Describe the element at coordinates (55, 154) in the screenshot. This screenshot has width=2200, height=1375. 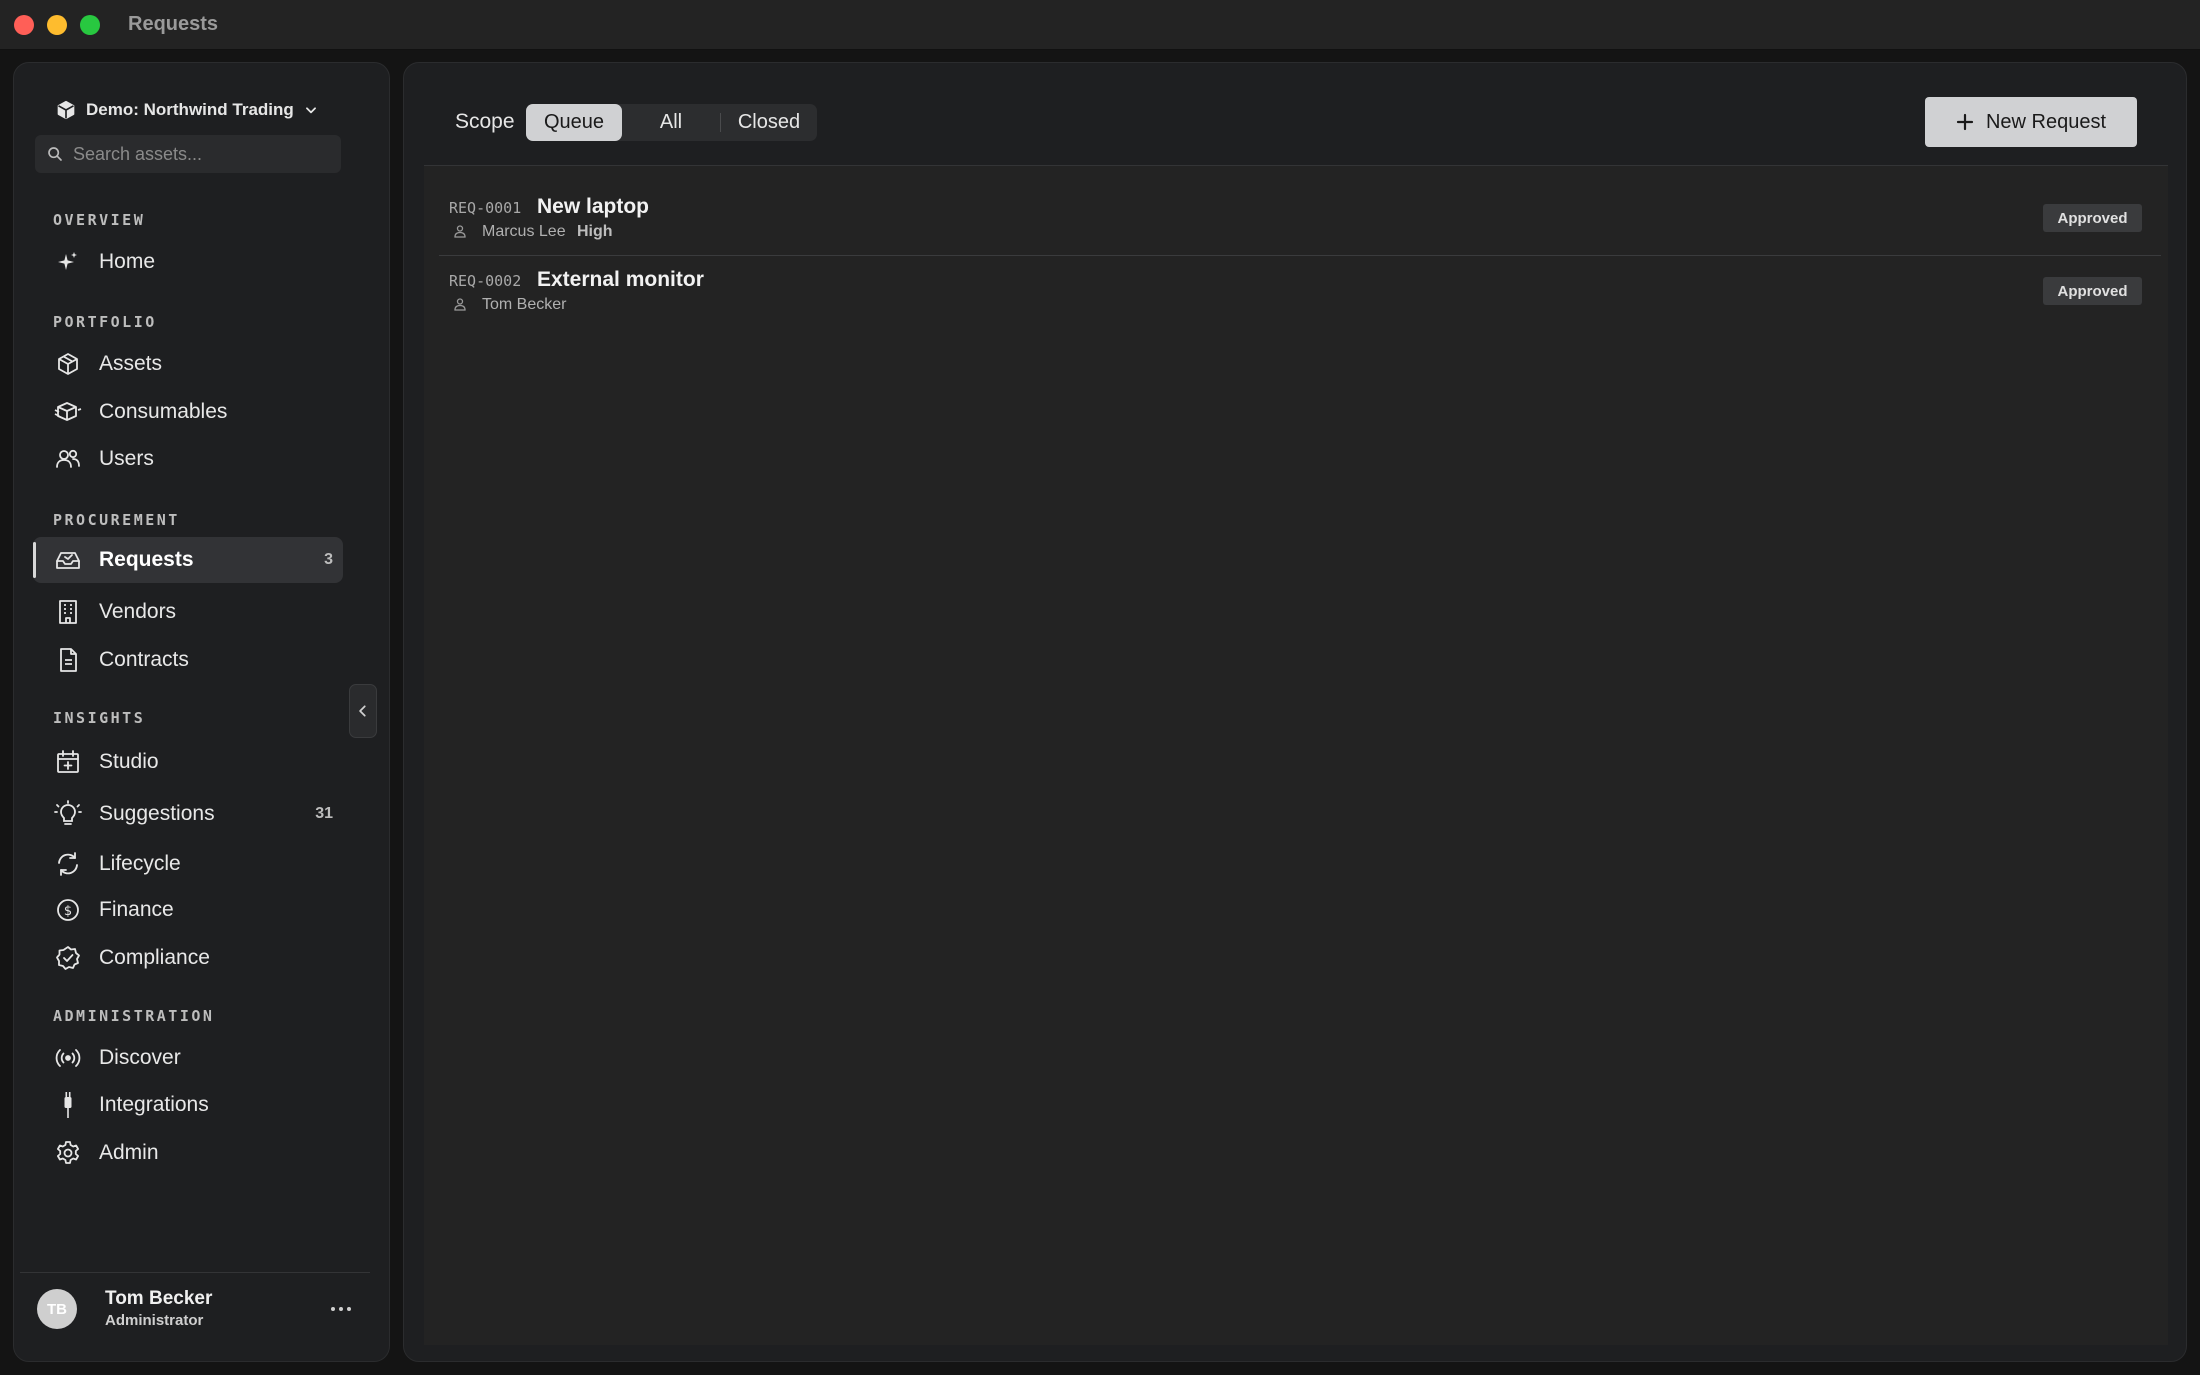
I see `search-icon` at that location.